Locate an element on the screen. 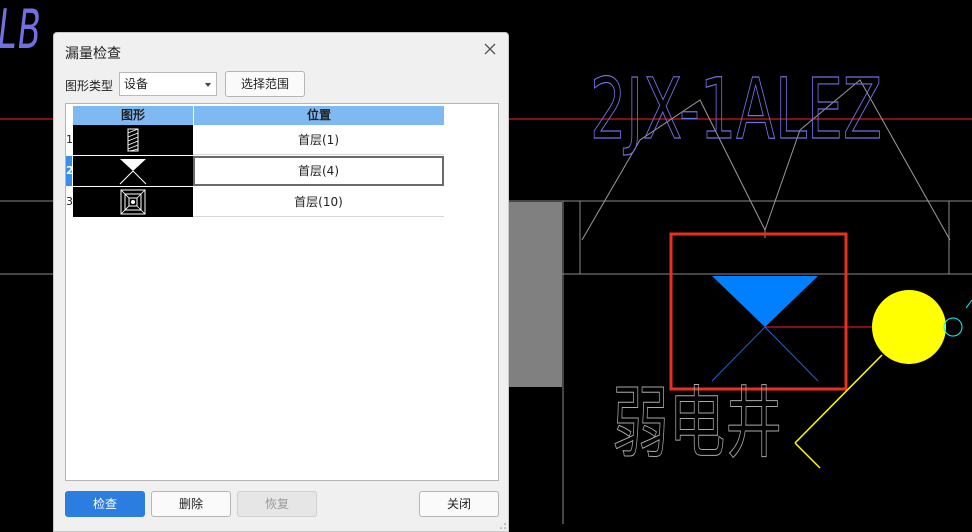 Image resolution: width=972 pixels, height=532 pixels. shape-type-label: 图形类型 is located at coordinates (89, 86).